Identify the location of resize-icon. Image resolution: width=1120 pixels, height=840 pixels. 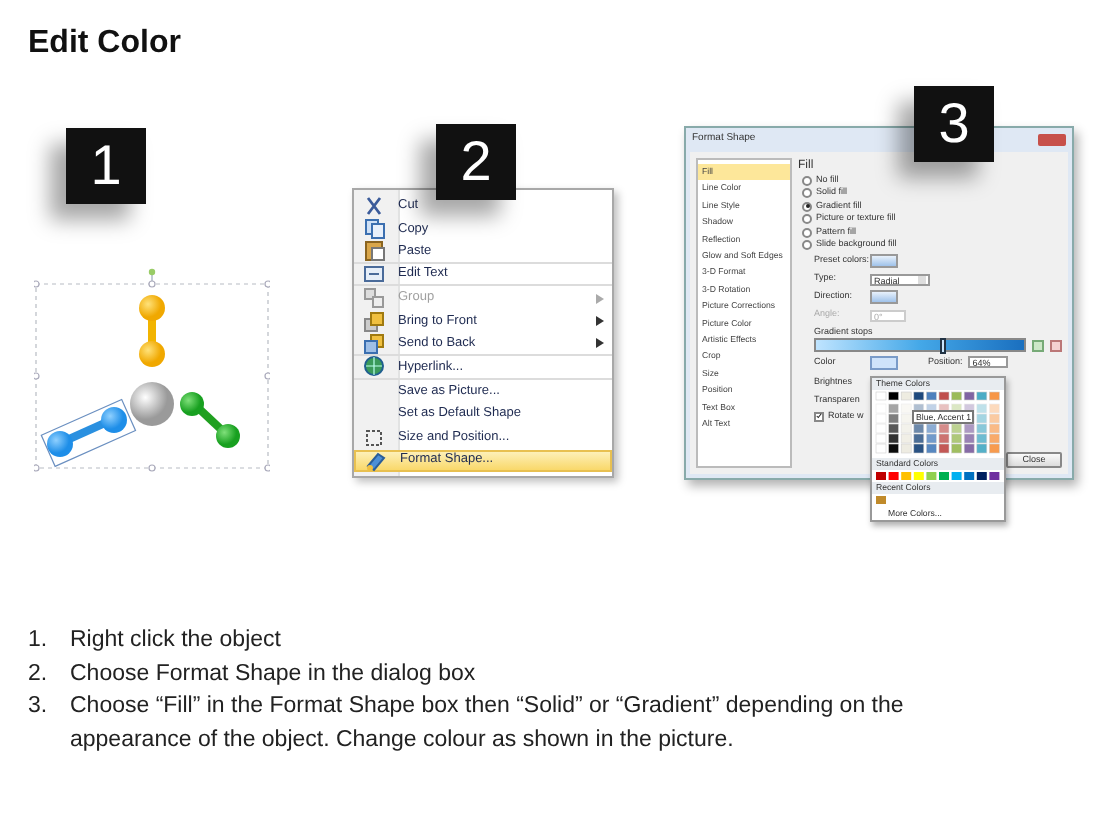
(374, 437).